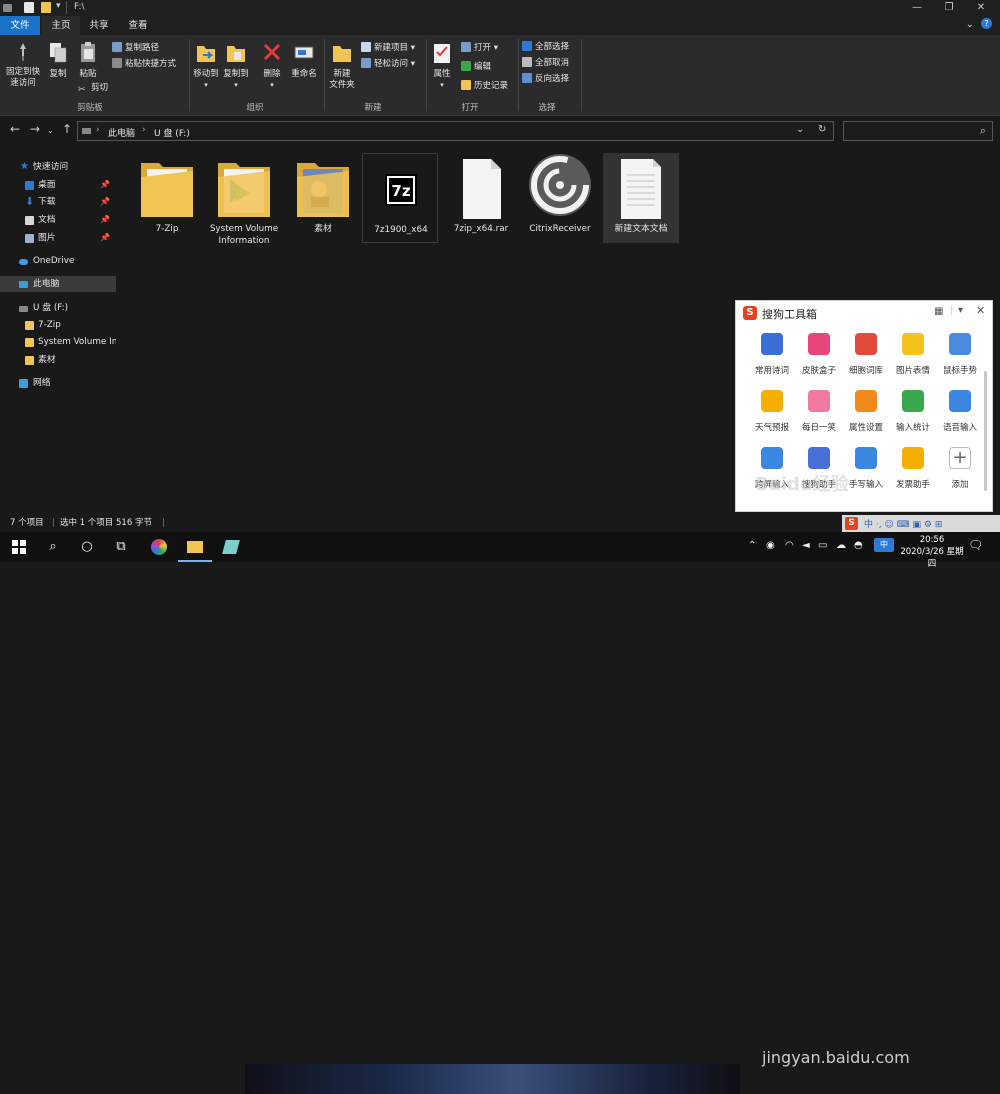 The width and height of the screenshot is (1000, 1094). I want to click on nav-folder-sucai: 素材, so click(58, 360).